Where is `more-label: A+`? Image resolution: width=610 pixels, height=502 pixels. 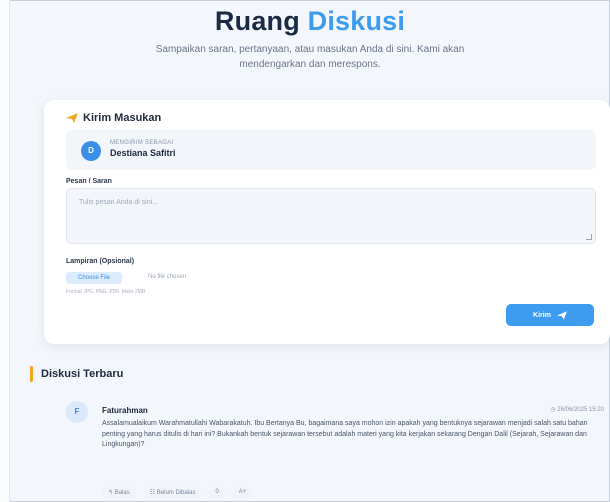
more-label: A+ is located at coordinates (242, 492).